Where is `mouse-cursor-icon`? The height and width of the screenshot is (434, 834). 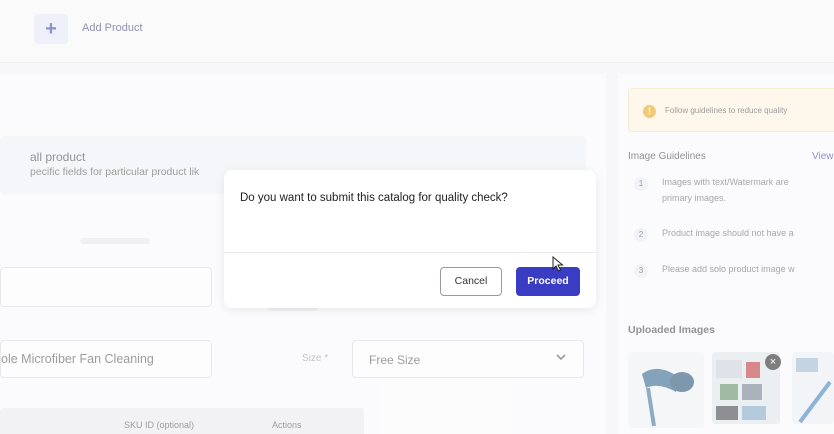 mouse-cursor-icon is located at coordinates (558, 266).